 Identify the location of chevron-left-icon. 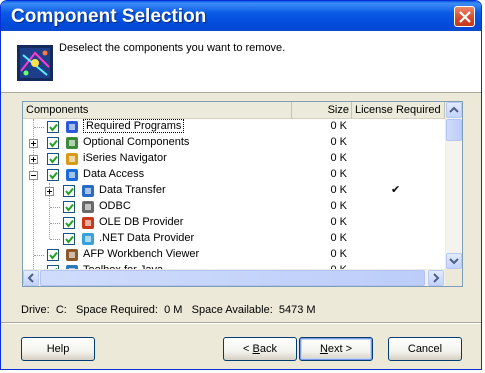
(30, 278).